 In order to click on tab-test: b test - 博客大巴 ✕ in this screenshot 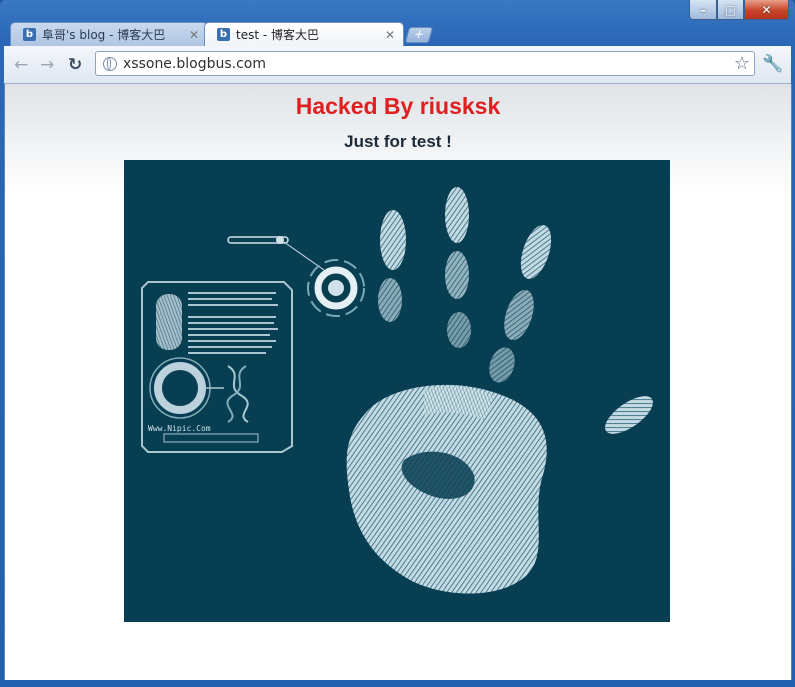, I will do `click(304, 34)`.